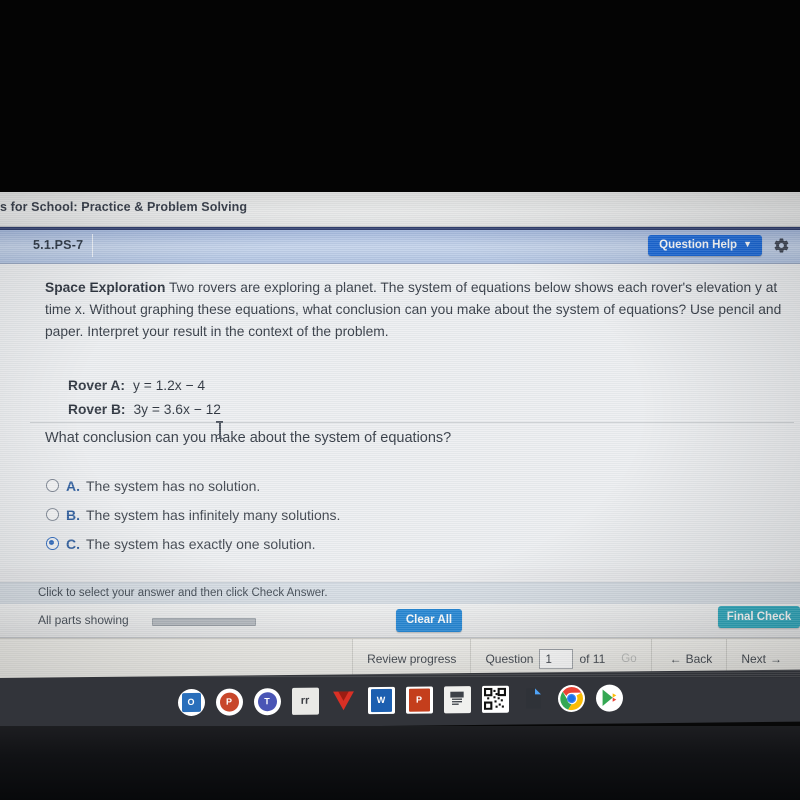 This screenshot has width=800, height=800. Describe the element at coordinates (305, 701) in the screenshot. I see `notes-document-icon: rr` at that location.